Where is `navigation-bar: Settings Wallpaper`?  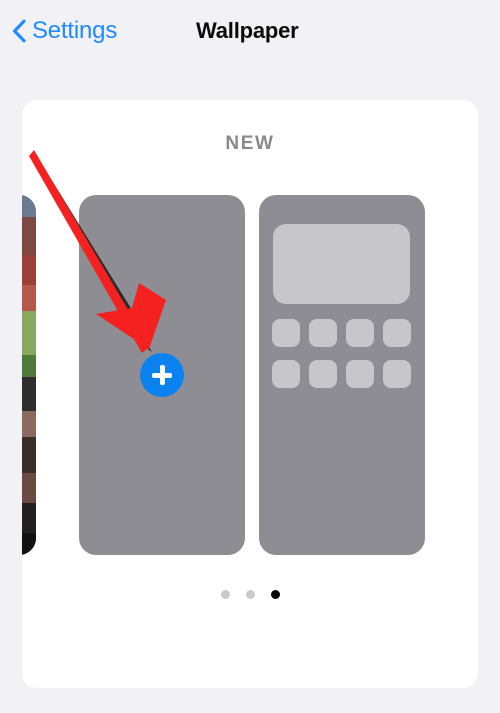
navigation-bar: Settings Wallpaper is located at coordinates (250, 31).